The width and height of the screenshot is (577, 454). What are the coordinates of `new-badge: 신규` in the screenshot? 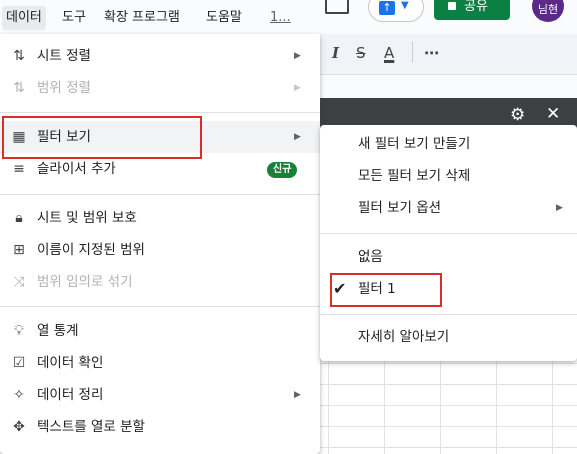 It's located at (282, 170).